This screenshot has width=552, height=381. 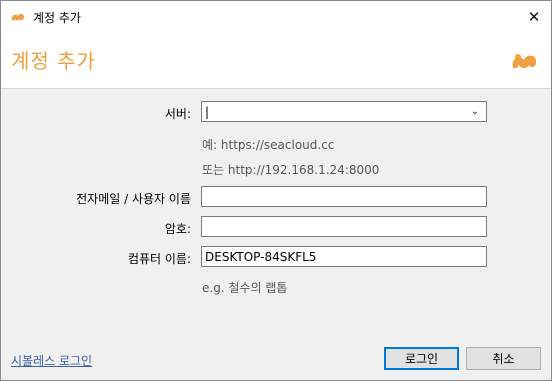 What do you see at coordinates (421, 358) in the screenshot?
I see `login-button: 로그인` at bounding box center [421, 358].